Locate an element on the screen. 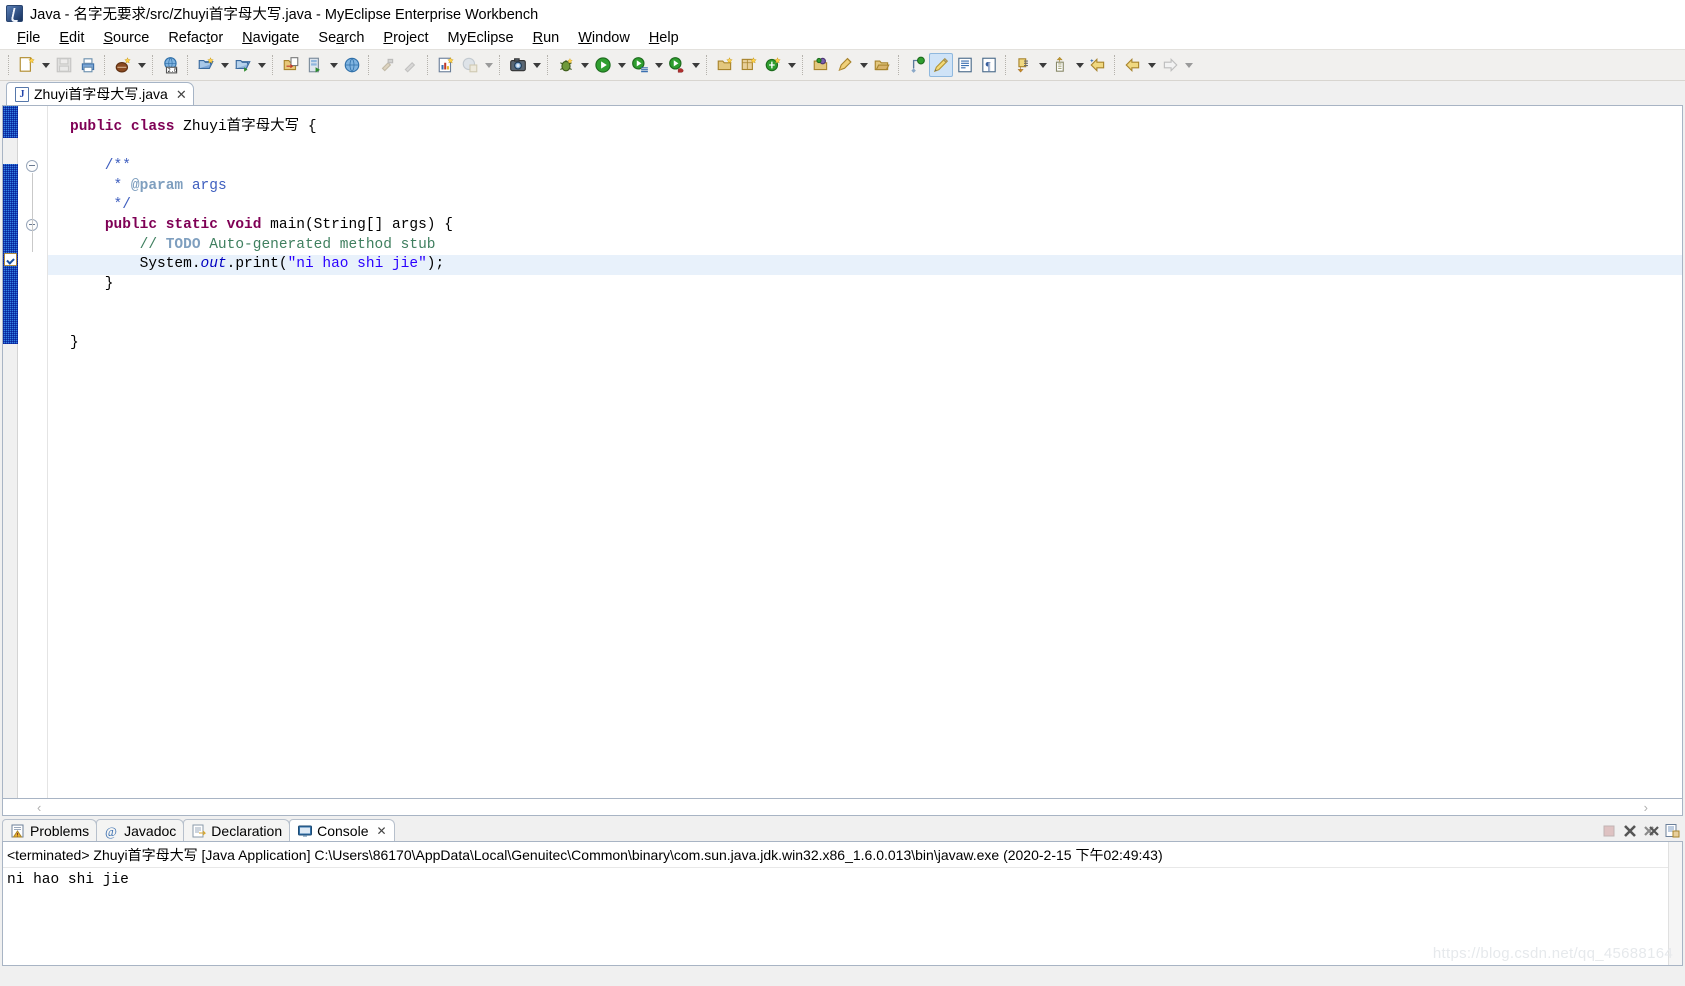  menu-item-source: Source is located at coordinates (126, 38).